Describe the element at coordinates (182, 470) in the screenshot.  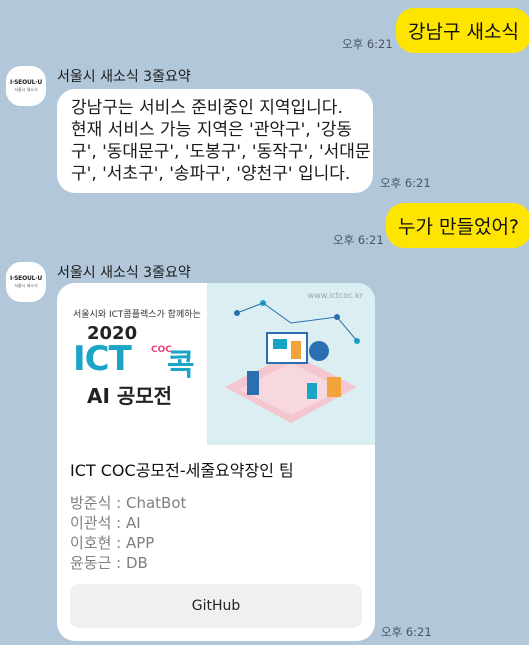
I see `card-title: ICT COC공모전-세줄요약장인 팀` at that location.